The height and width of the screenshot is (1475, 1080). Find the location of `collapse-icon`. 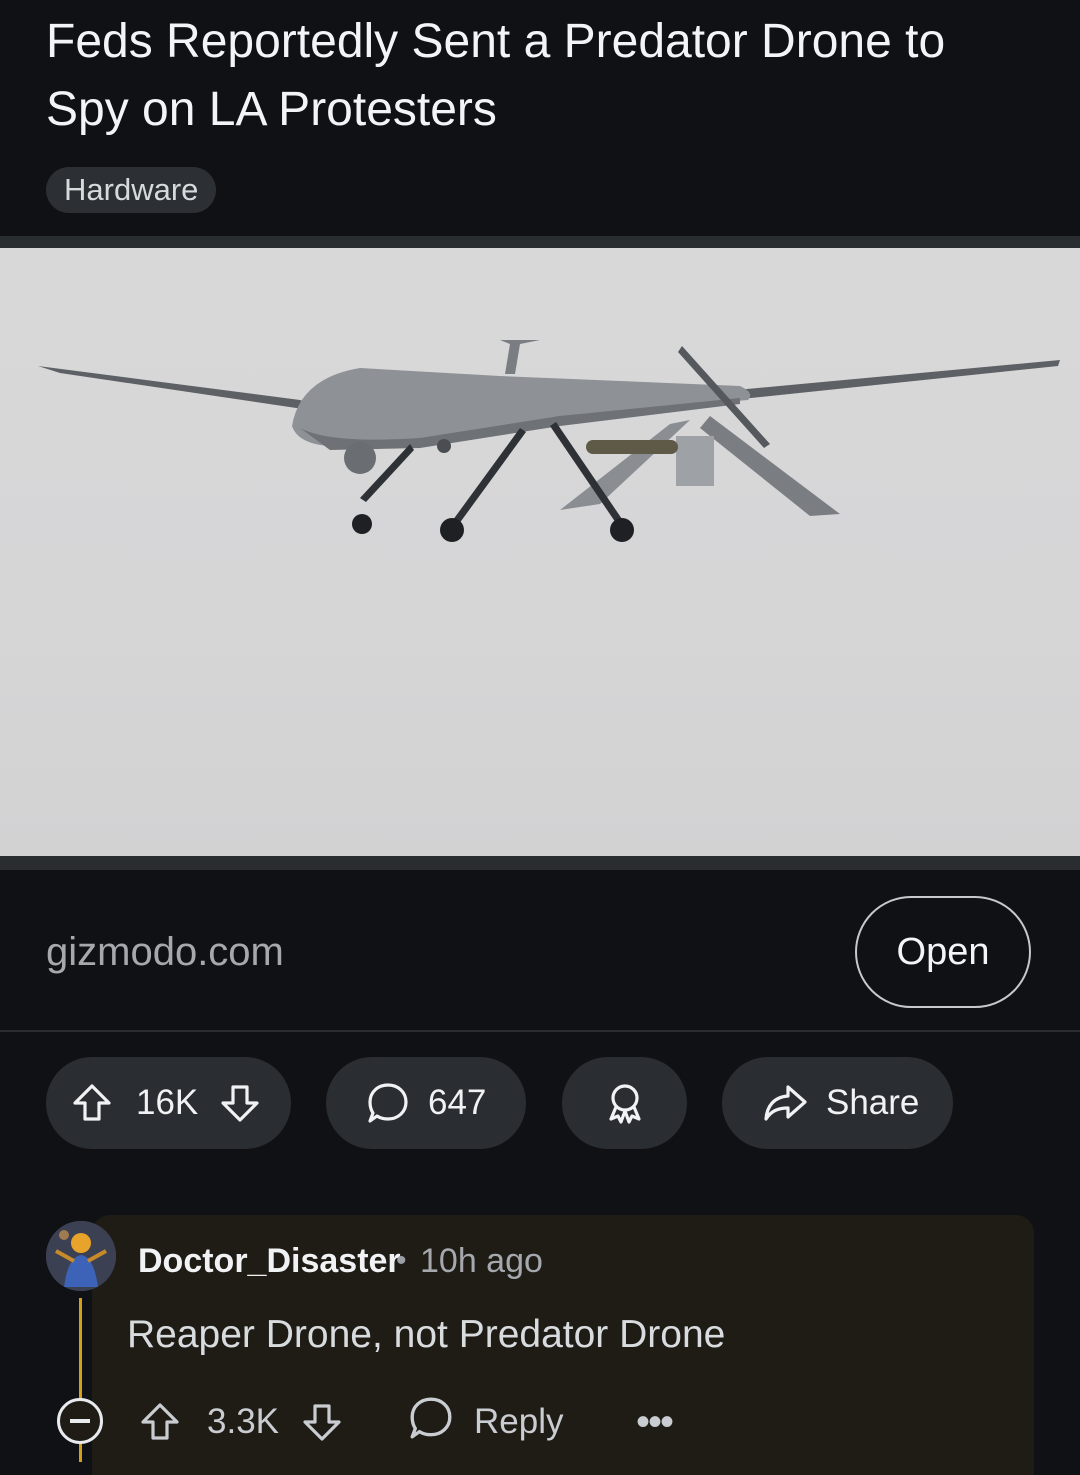

collapse-icon is located at coordinates (80, 1421).